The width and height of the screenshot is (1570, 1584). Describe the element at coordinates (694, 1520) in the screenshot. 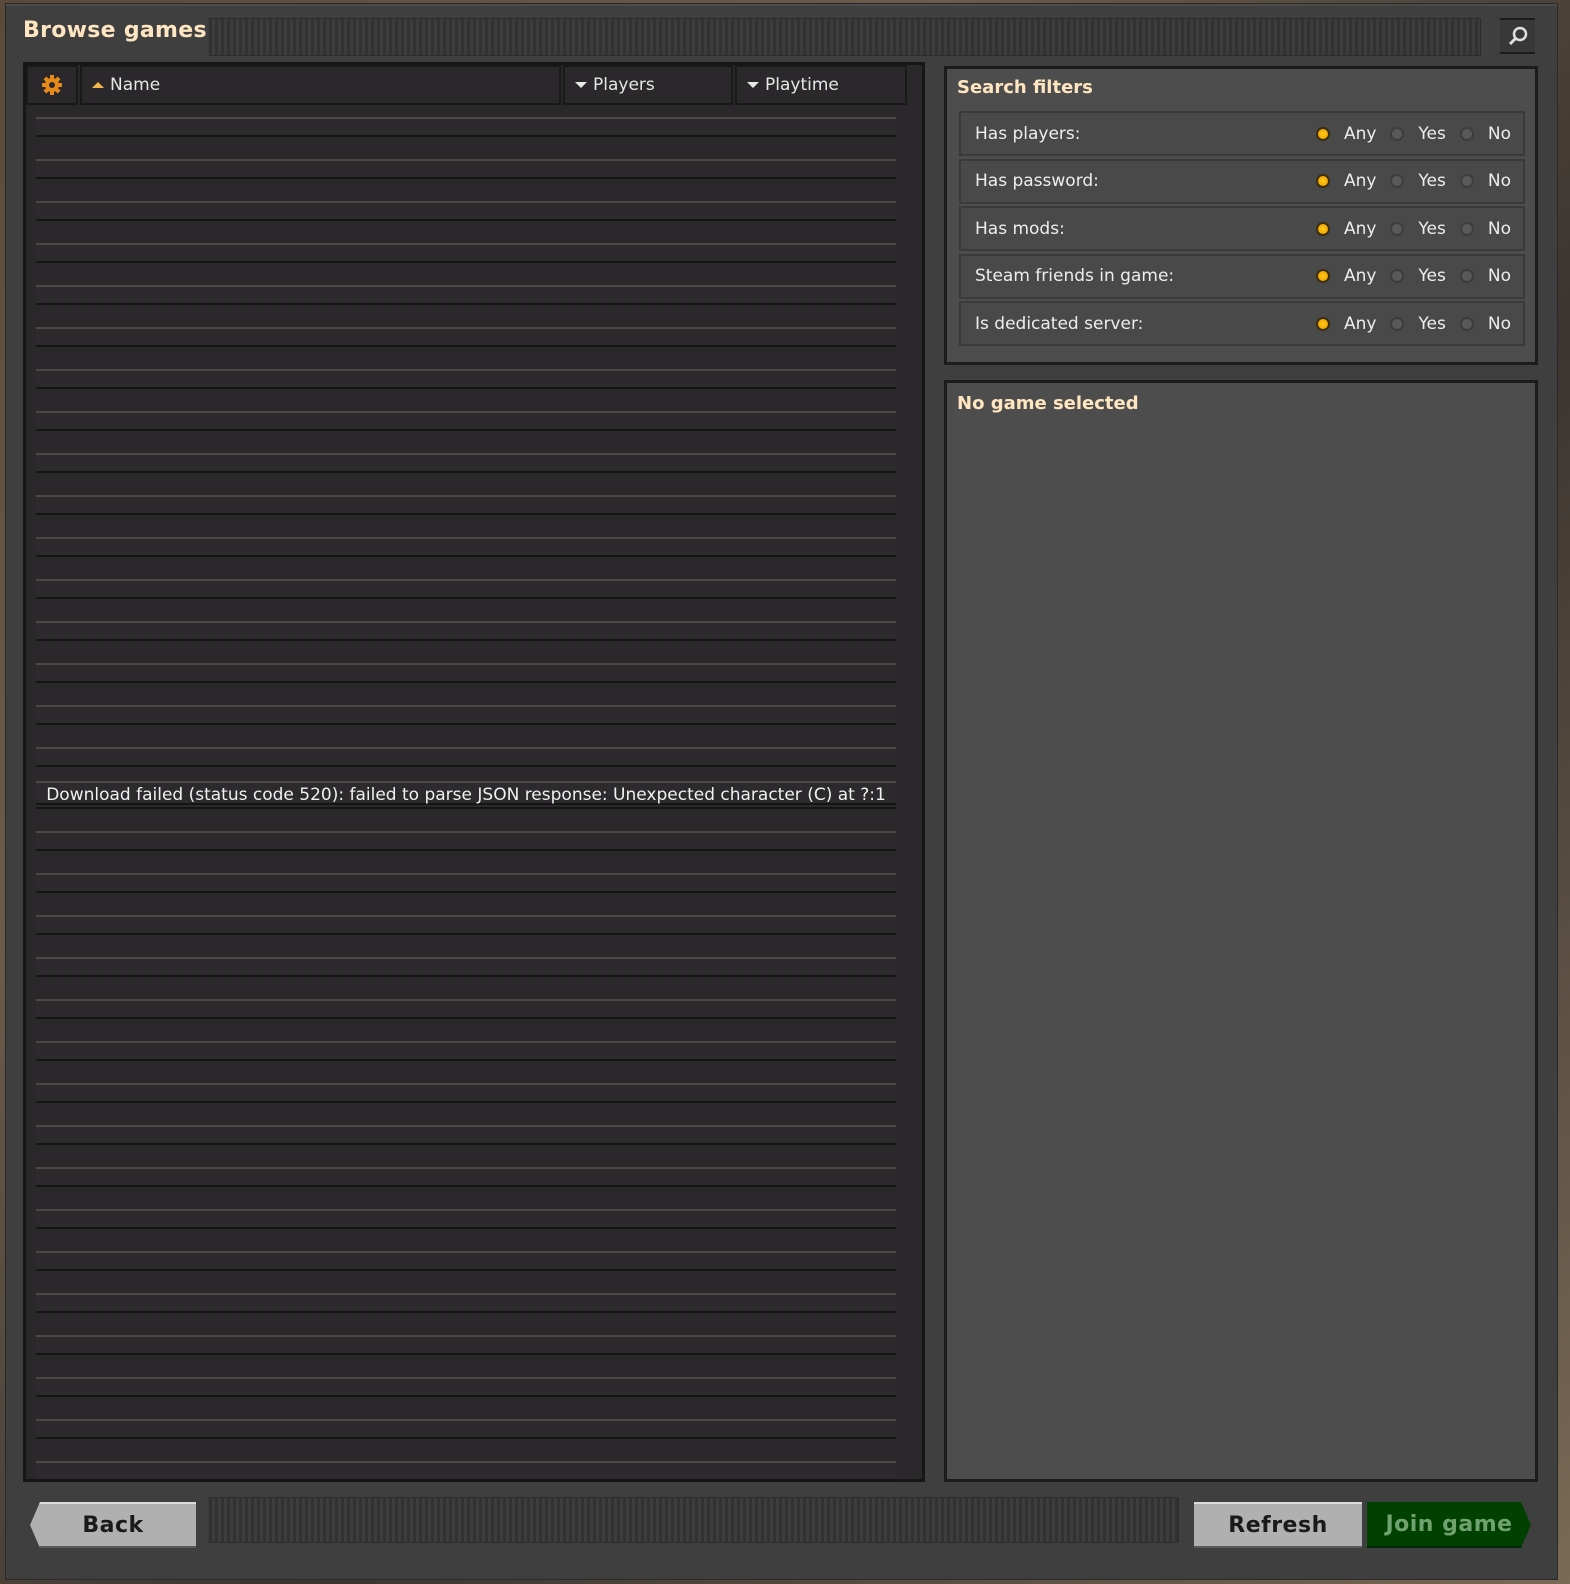

I see `bottom-drag-bar` at that location.